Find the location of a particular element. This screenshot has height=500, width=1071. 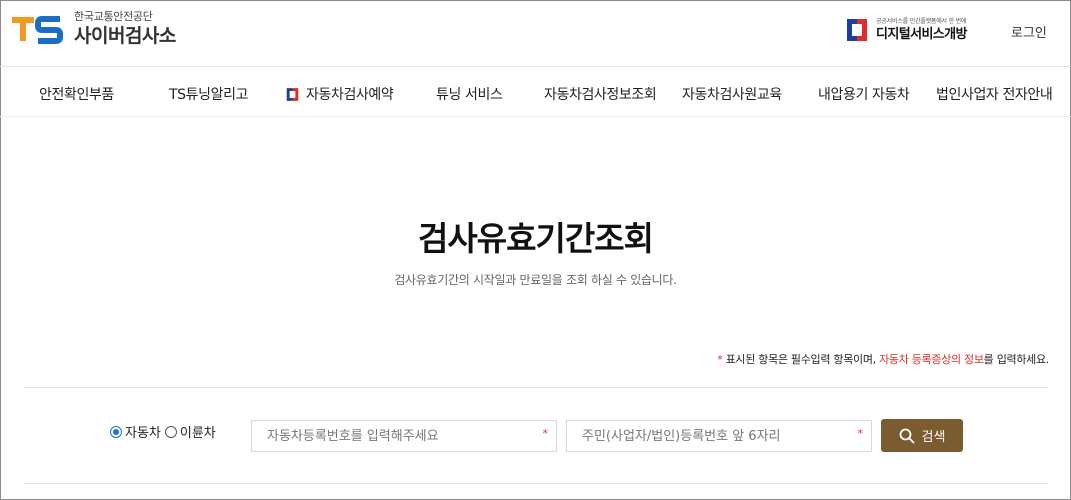

digital-service-icon is located at coordinates (292, 94).